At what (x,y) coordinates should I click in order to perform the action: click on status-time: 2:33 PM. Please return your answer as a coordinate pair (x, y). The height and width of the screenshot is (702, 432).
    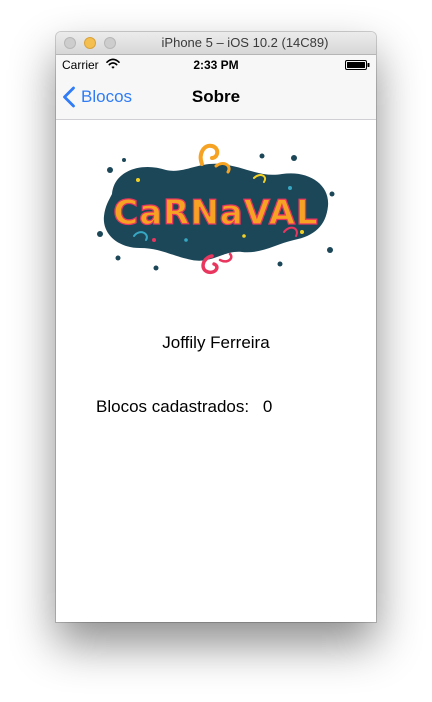
    Looking at the image, I should click on (216, 65).